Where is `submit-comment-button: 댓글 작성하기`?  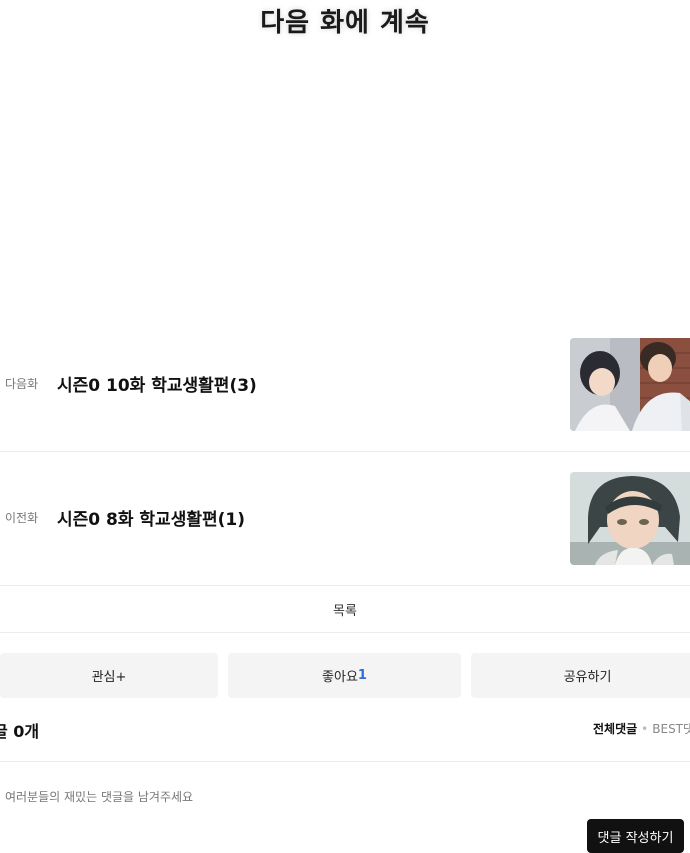 submit-comment-button: 댓글 작성하기 is located at coordinates (635, 836).